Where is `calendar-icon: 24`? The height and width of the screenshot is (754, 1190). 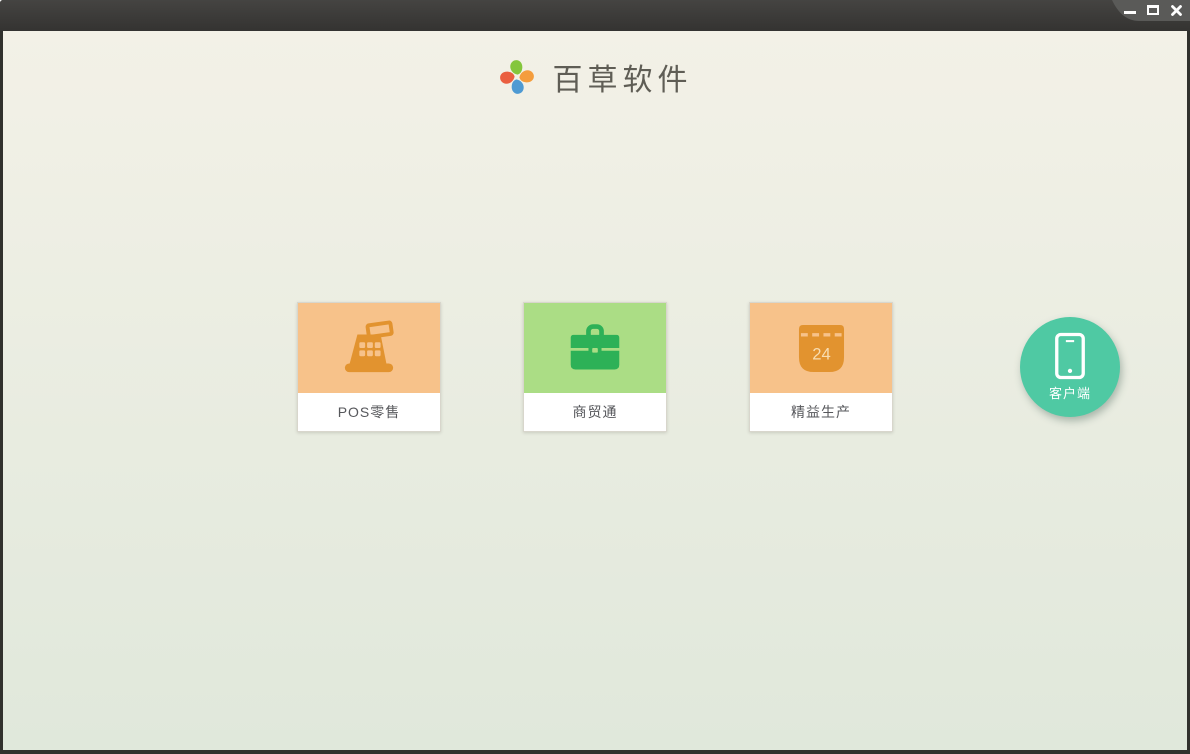 calendar-icon: 24 is located at coordinates (821, 348).